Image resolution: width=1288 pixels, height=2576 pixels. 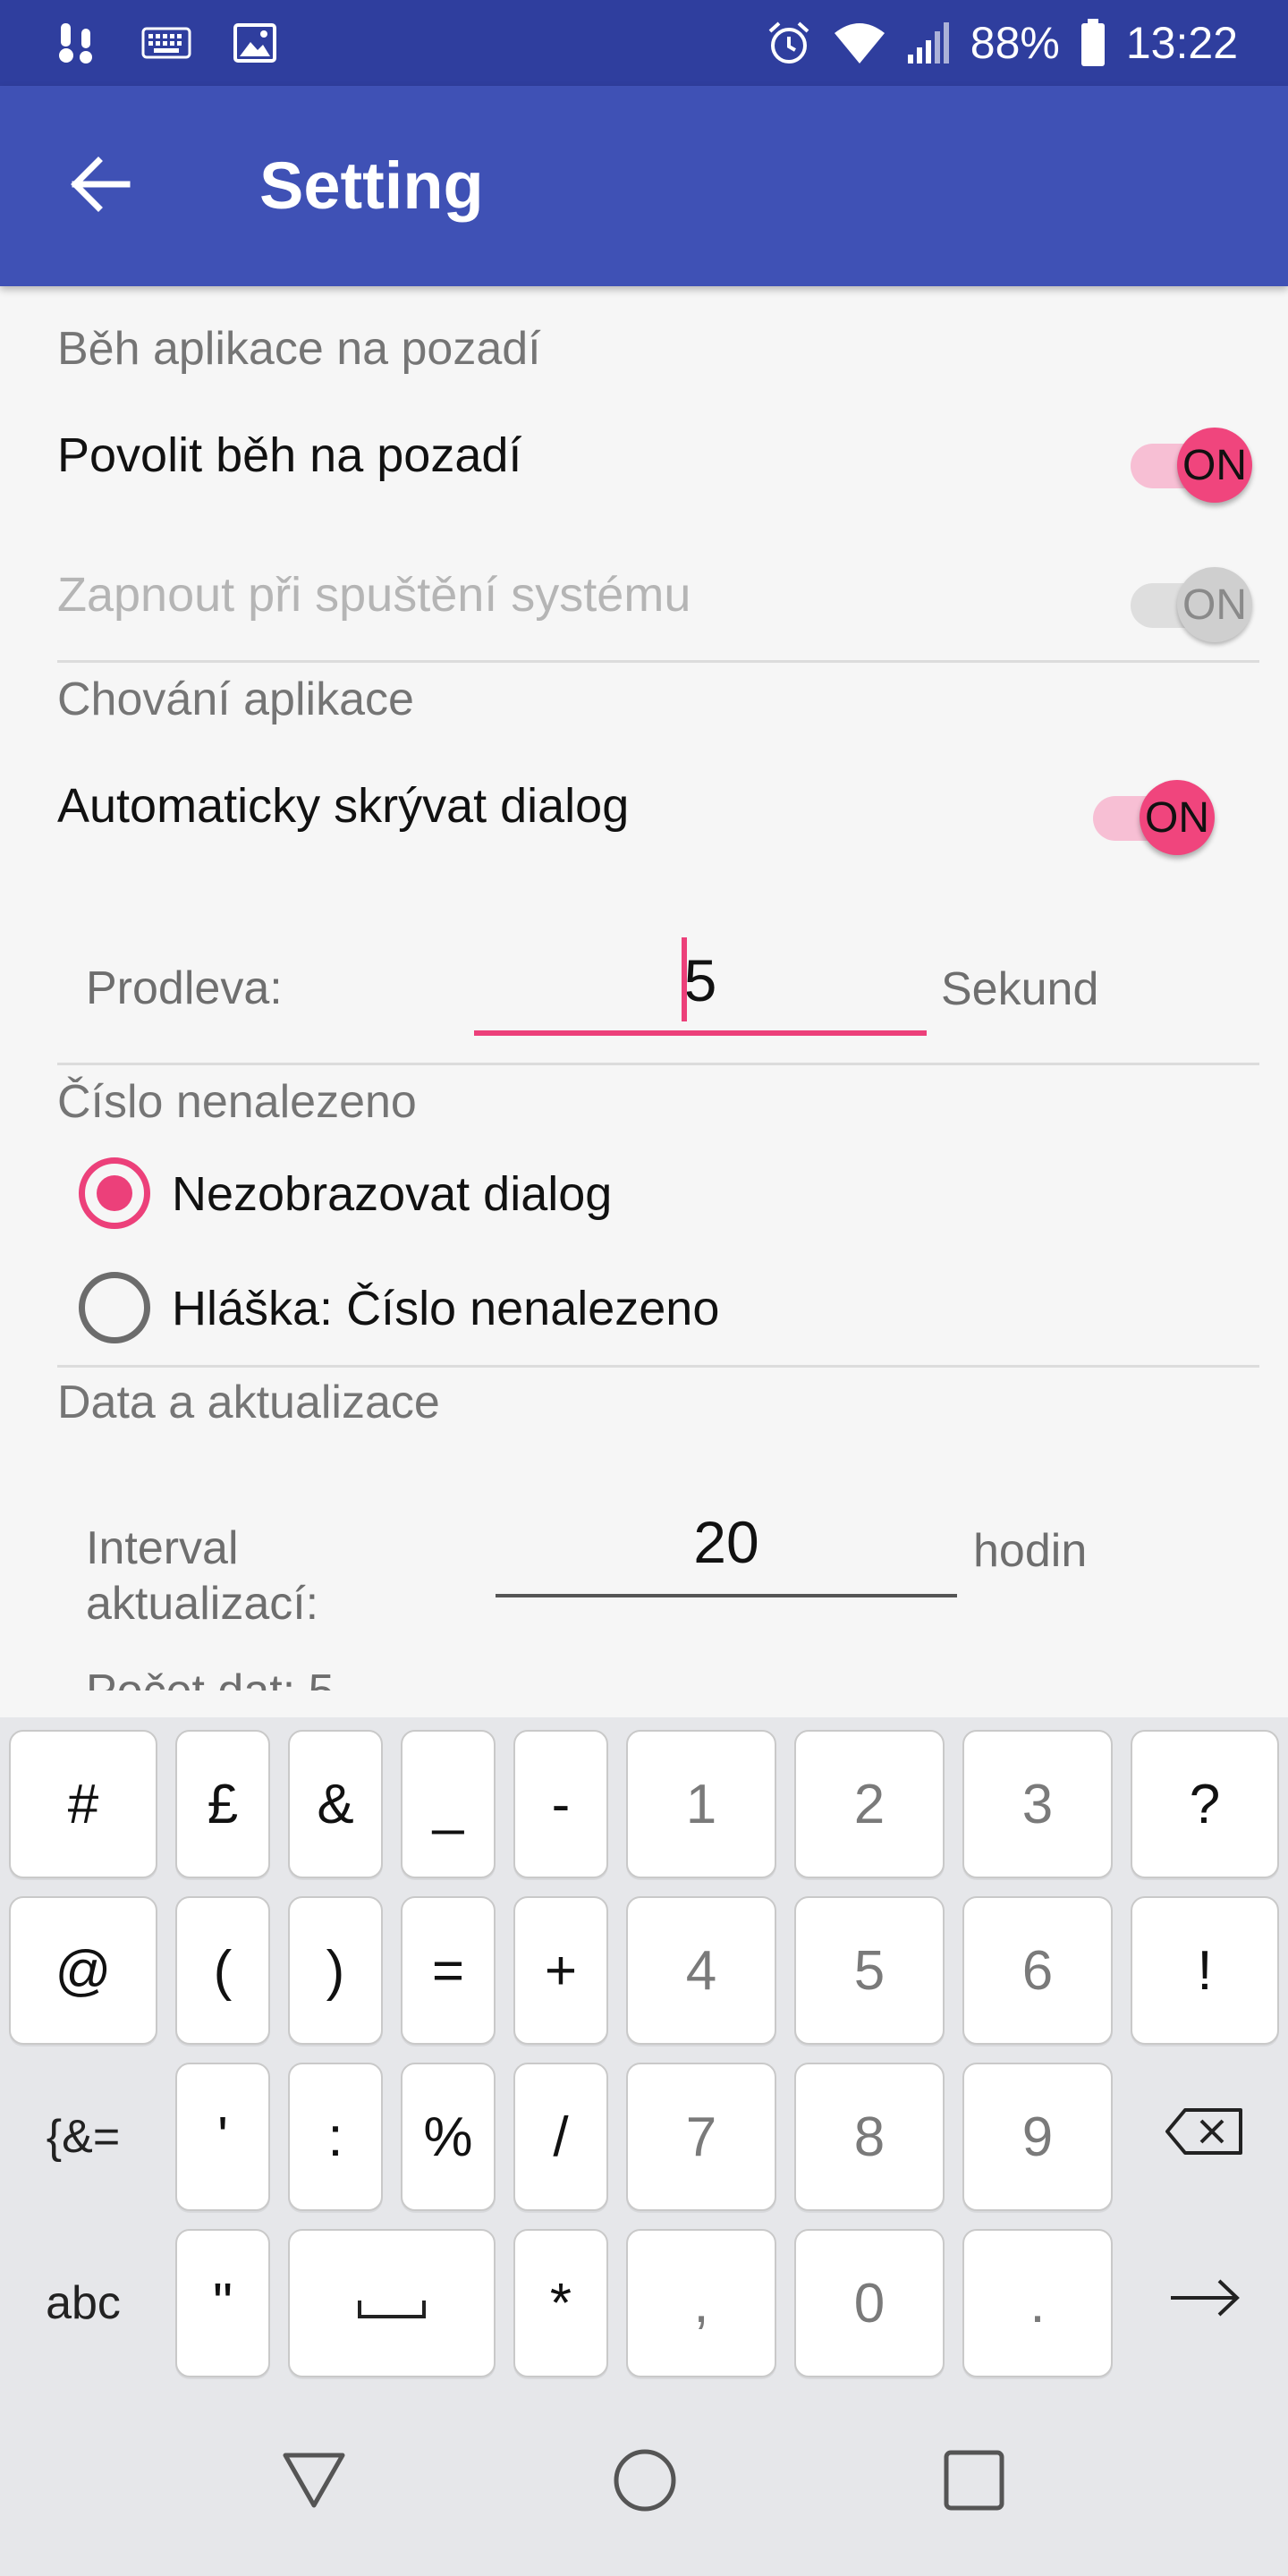 I want to click on key-minus: -, so click(x=560, y=1804).